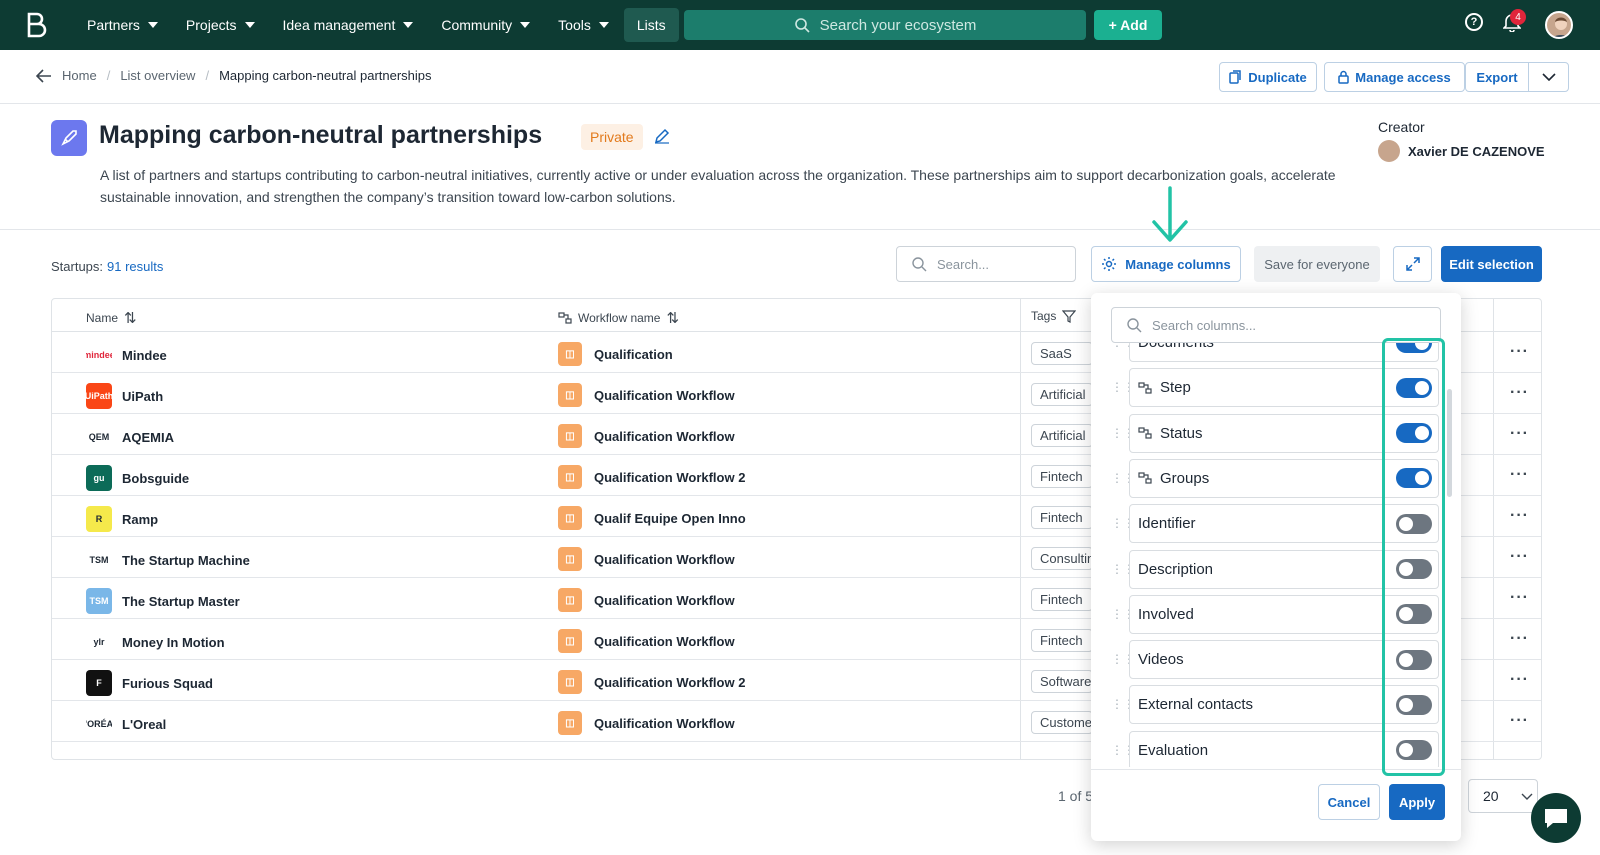 This screenshot has width=1600, height=855. Describe the element at coordinates (1166, 264) in the screenshot. I see `manage-columns-button: Manage columns` at that location.